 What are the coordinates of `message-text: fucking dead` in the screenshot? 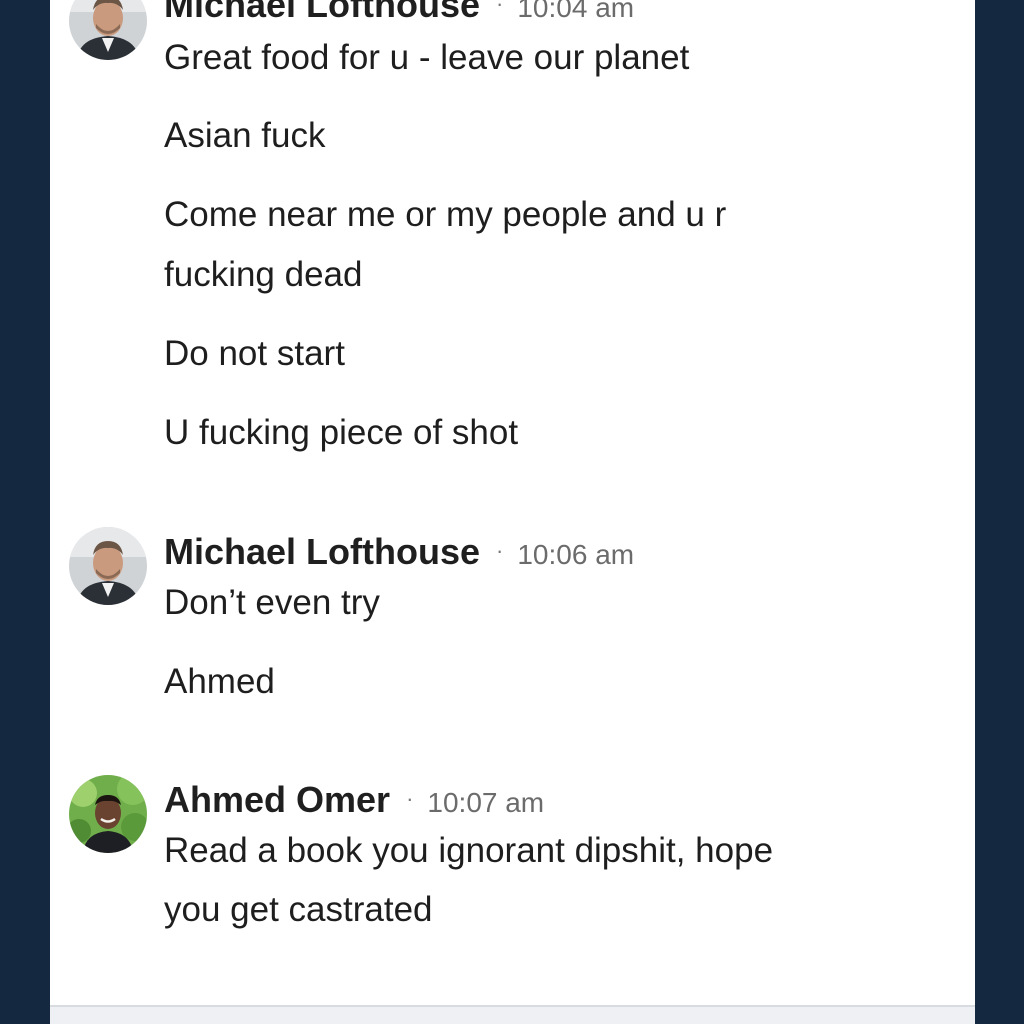 It's located at (263, 274).